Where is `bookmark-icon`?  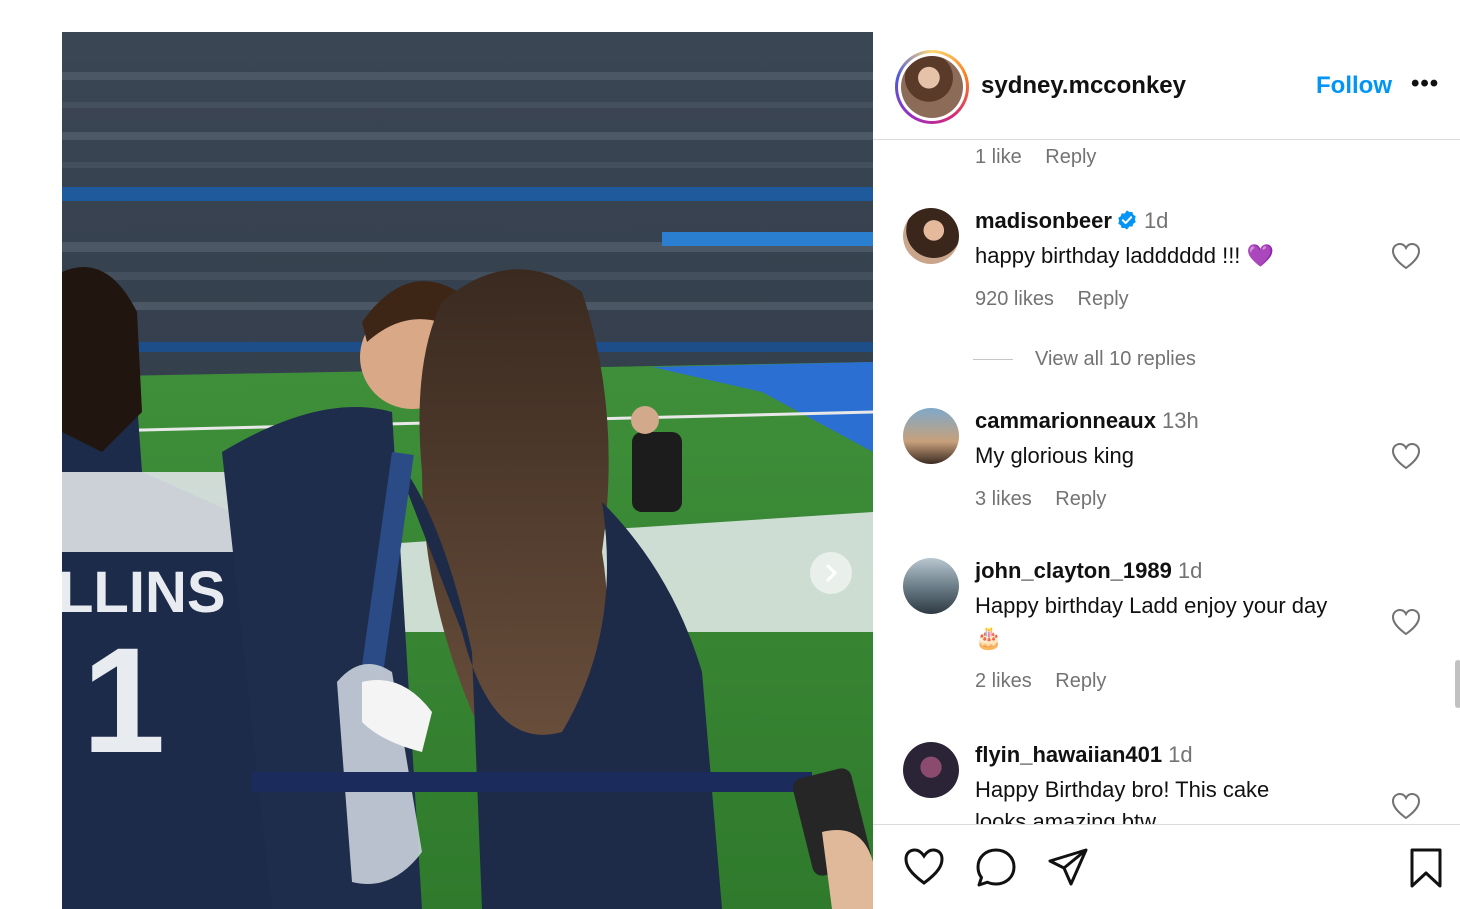 bookmark-icon is located at coordinates (1426, 868).